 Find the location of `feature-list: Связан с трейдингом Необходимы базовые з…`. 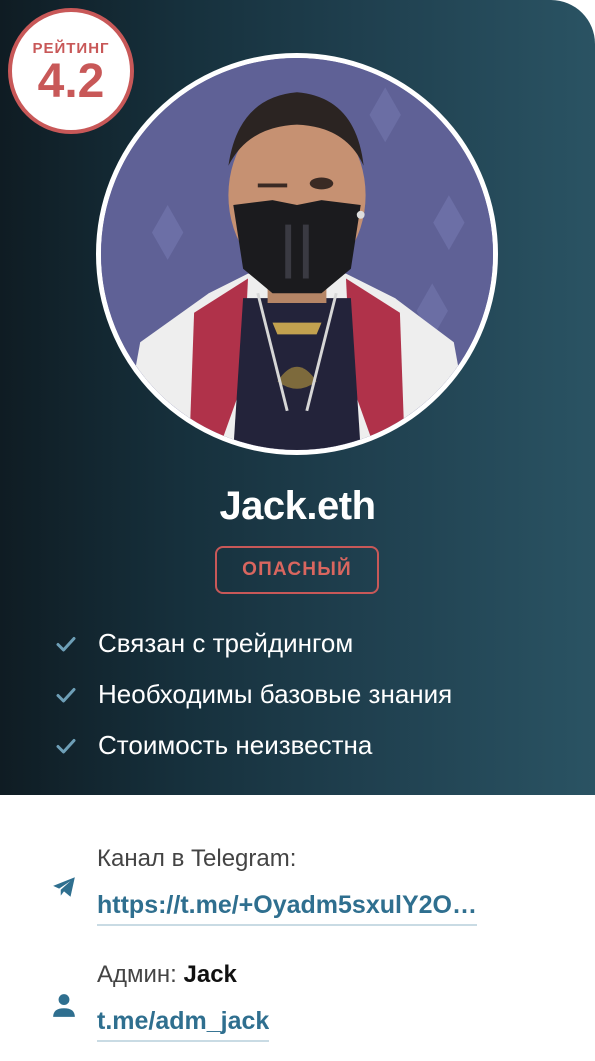

feature-list: Связан с трейдингом Необходимы базовые з… is located at coordinates (253, 694).